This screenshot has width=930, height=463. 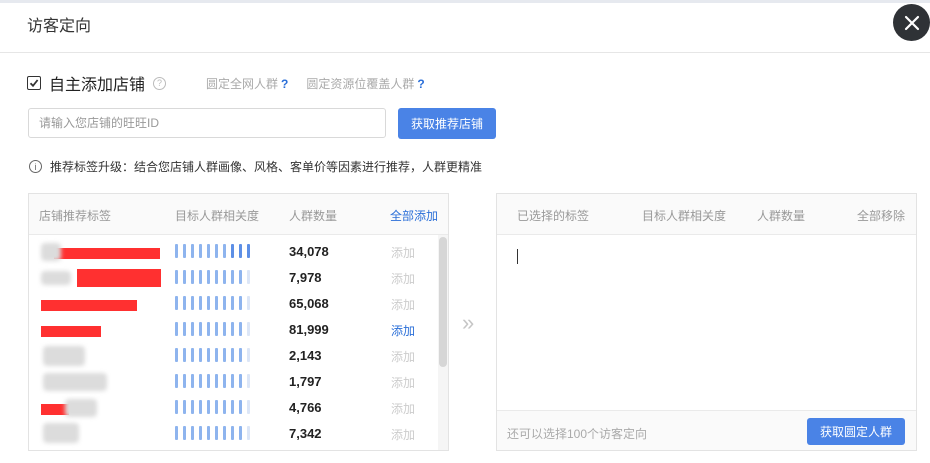 What do you see at coordinates (553, 216) in the screenshot?
I see `col-selected-tag: 已选择的标签` at bounding box center [553, 216].